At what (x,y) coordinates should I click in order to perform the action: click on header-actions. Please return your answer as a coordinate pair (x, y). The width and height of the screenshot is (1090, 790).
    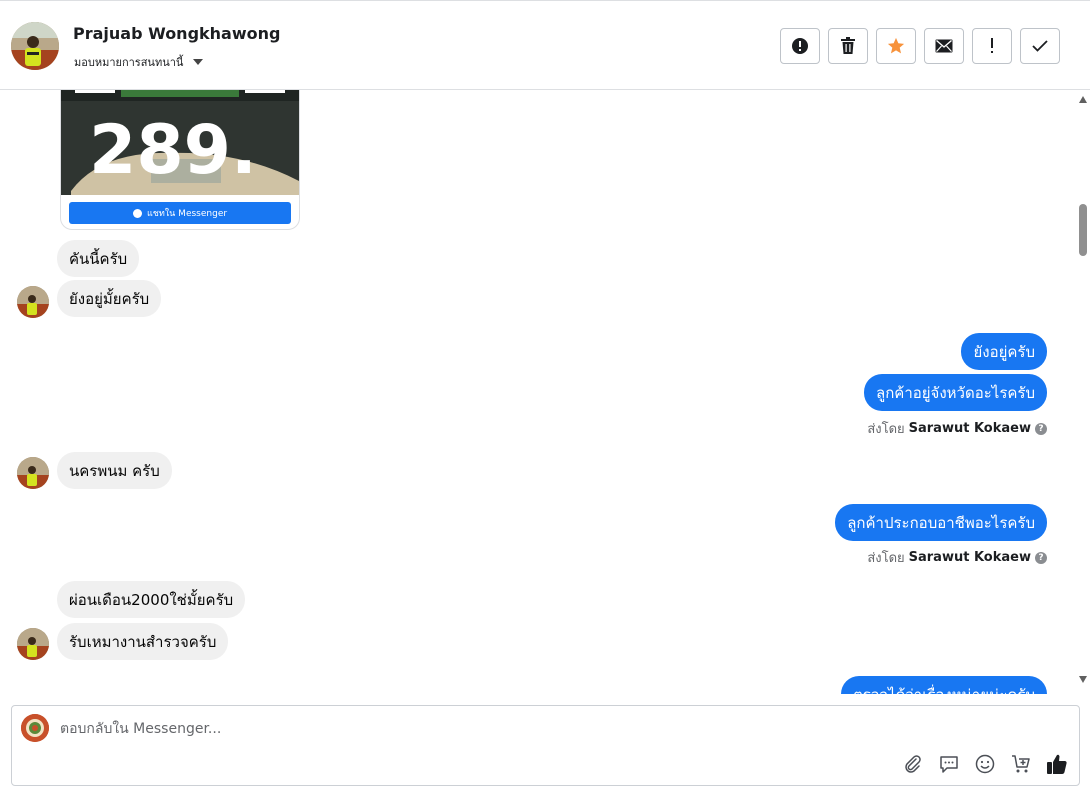
    Looking at the image, I should click on (920, 46).